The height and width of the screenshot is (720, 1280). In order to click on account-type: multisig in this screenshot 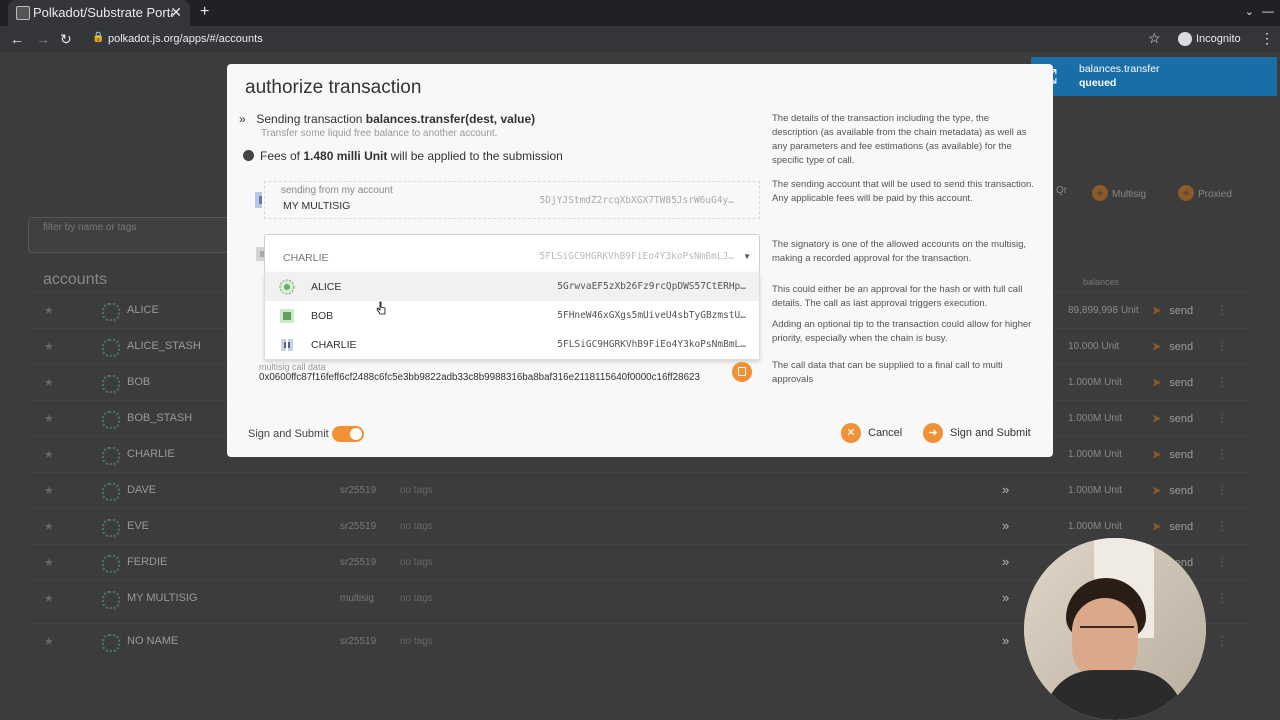, I will do `click(357, 598)`.